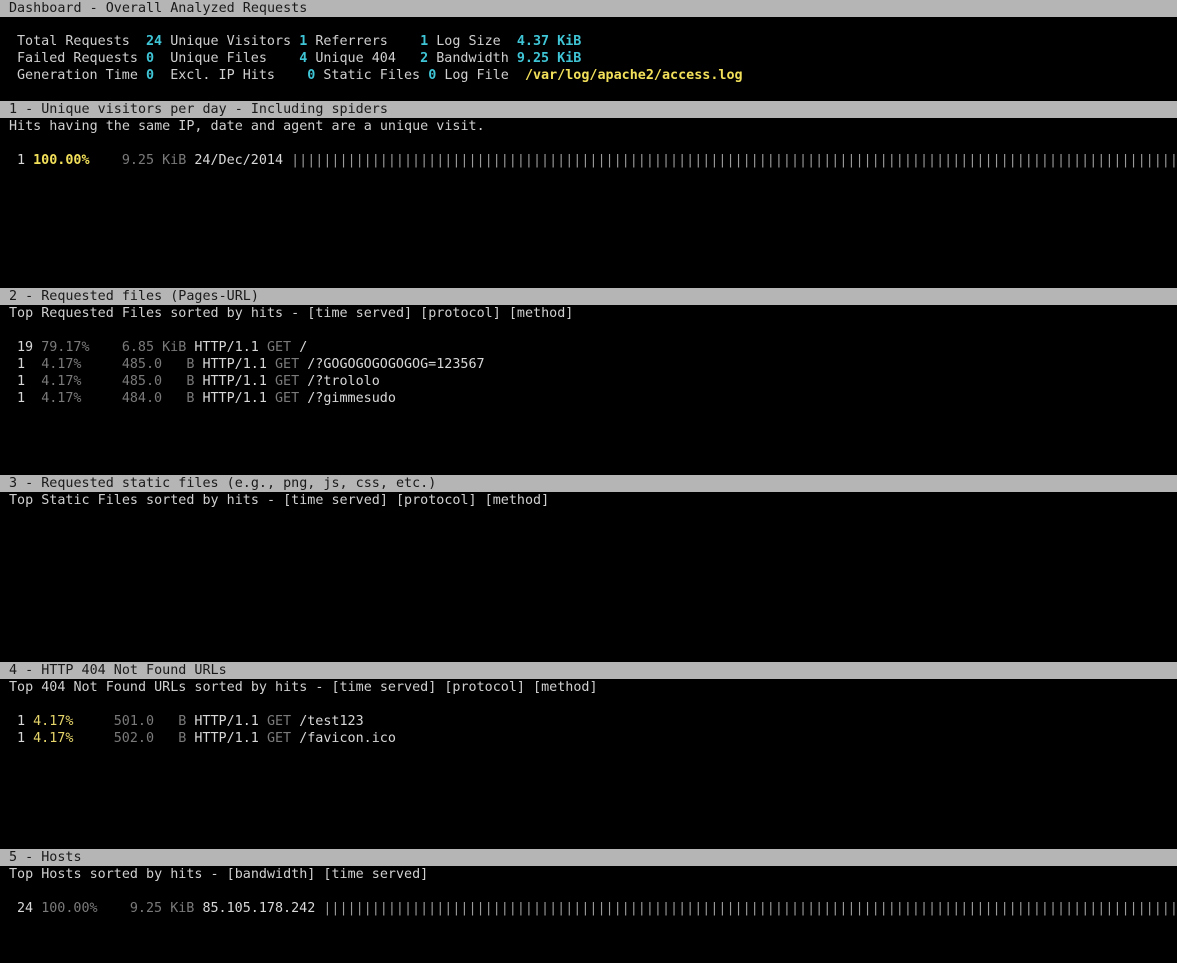 The height and width of the screenshot is (963, 1177). What do you see at coordinates (351, 41) in the screenshot?
I see `referrers-label: Referrers` at bounding box center [351, 41].